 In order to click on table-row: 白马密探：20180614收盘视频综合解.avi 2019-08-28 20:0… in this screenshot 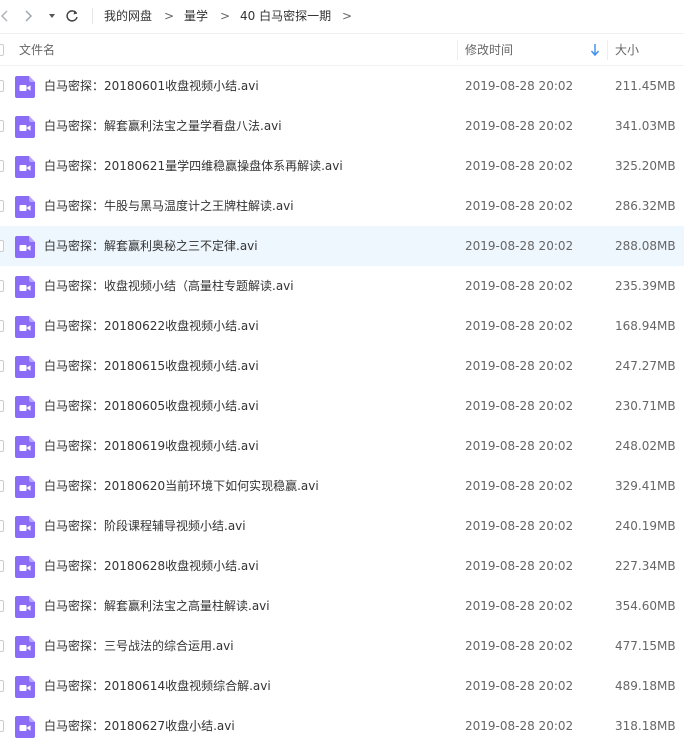, I will do `click(342, 686)`.